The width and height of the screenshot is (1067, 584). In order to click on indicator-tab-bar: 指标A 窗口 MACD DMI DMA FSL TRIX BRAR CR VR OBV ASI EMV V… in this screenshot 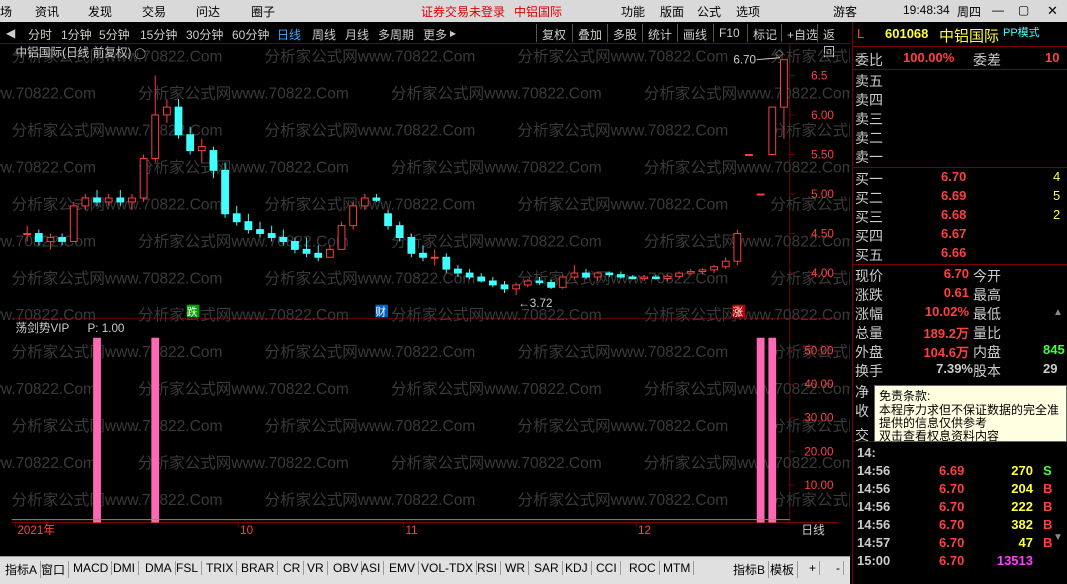, I will do `click(425, 570)`.